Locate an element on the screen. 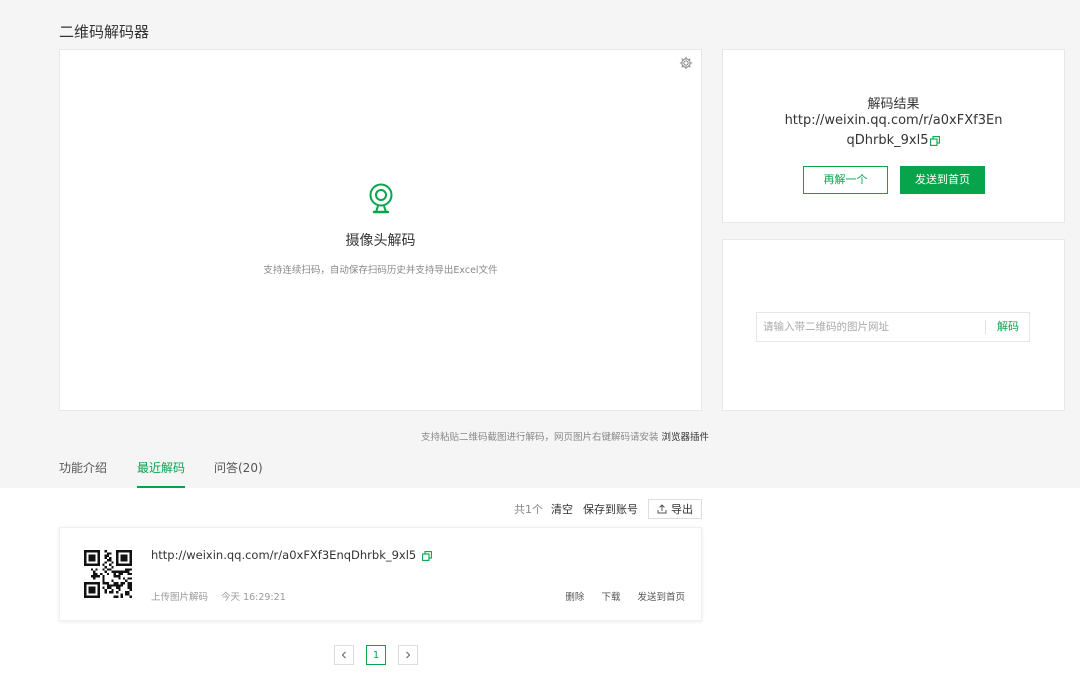 The image size is (1080, 694). webcam-icon is located at coordinates (380, 198).